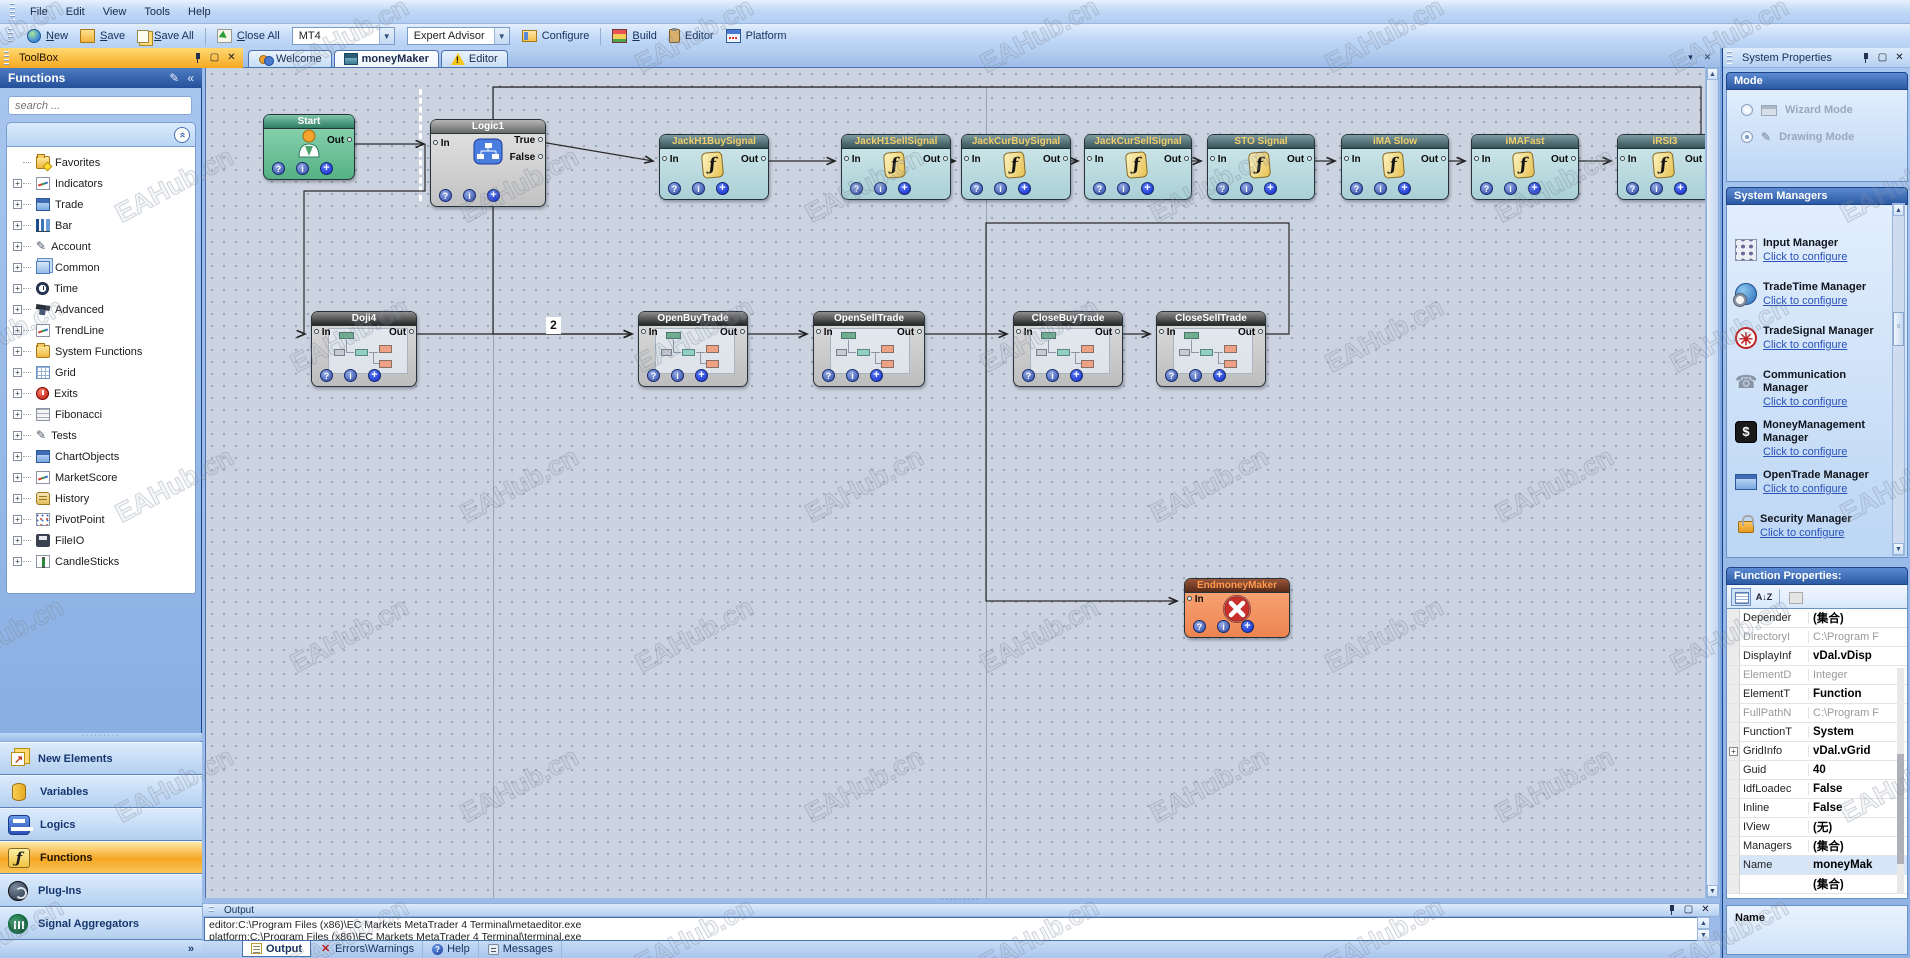 This screenshot has width=1910, height=958. I want to click on target-combo: MT4 ▼, so click(343, 36).